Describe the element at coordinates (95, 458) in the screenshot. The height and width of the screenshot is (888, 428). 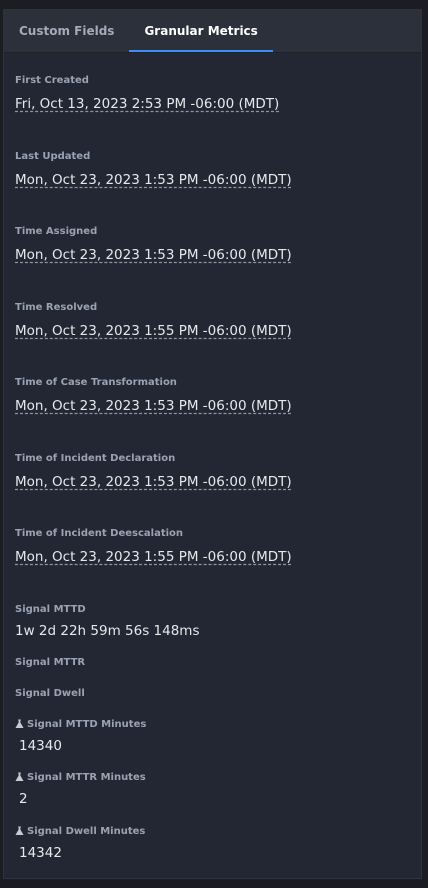
I see `field-label: Time of Incident Declaration` at that location.